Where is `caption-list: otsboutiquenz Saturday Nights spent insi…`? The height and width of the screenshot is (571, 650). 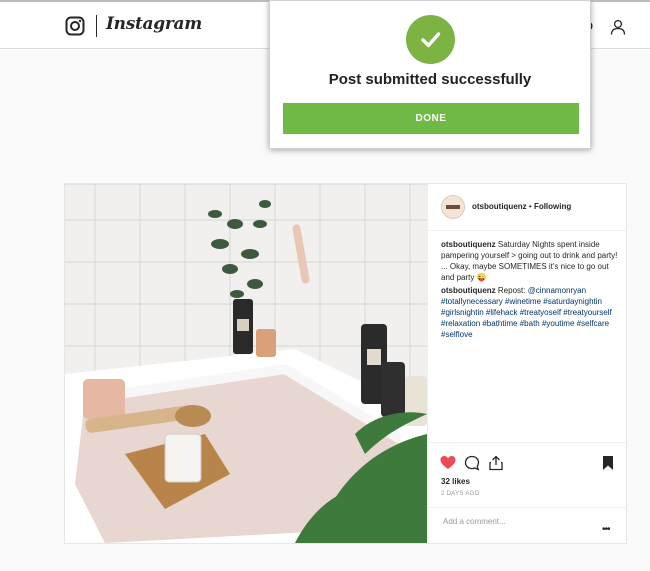
caption-list: otsboutiquenz Saturday Nights spent insi… is located at coordinates (531, 290).